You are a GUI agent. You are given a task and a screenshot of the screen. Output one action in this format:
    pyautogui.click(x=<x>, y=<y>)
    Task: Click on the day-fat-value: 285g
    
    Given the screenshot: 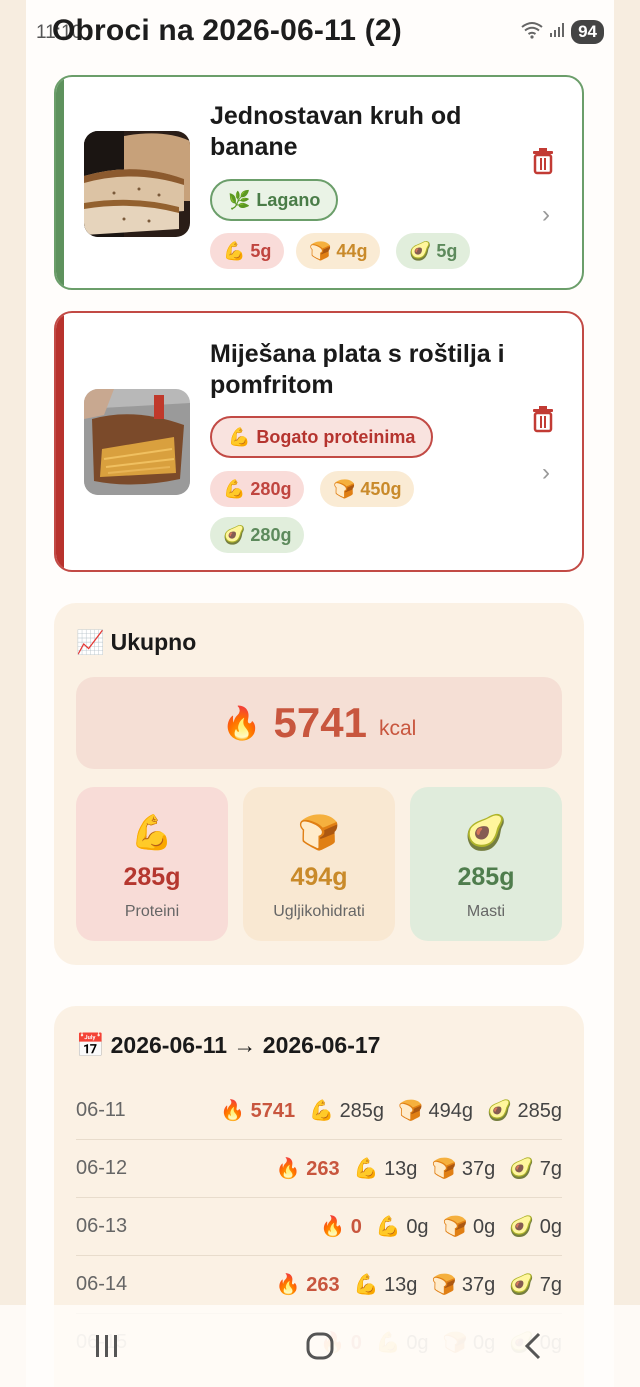 What is the action you would take?
    pyautogui.click(x=540, y=1110)
    